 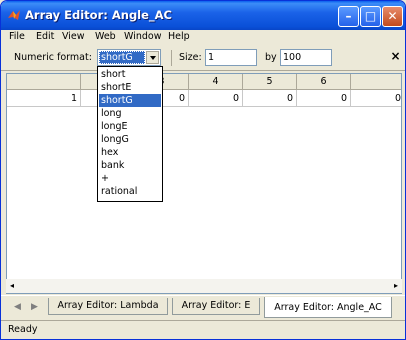 What do you see at coordinates (130, 152) in the screenshot?
I see `dropdown-option-hex: hex` at bounding box center [130, 152].